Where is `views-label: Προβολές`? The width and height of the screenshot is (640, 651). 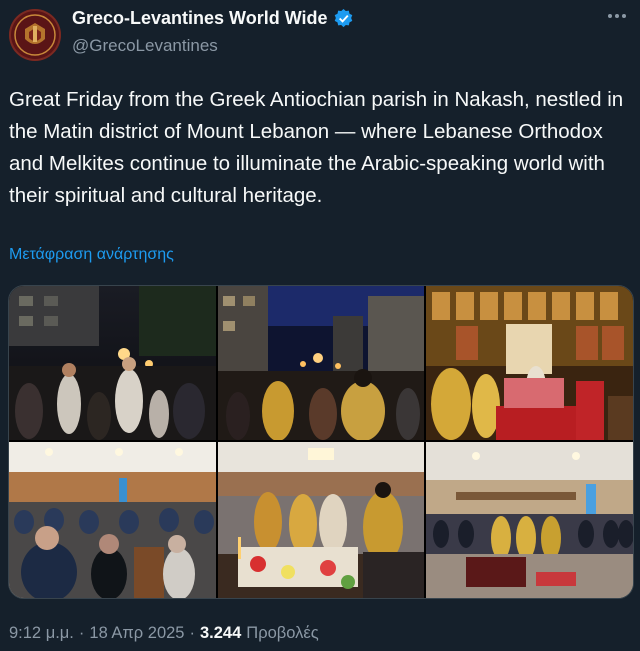
views-label: Προβολές is located at coordinates (282, 633).